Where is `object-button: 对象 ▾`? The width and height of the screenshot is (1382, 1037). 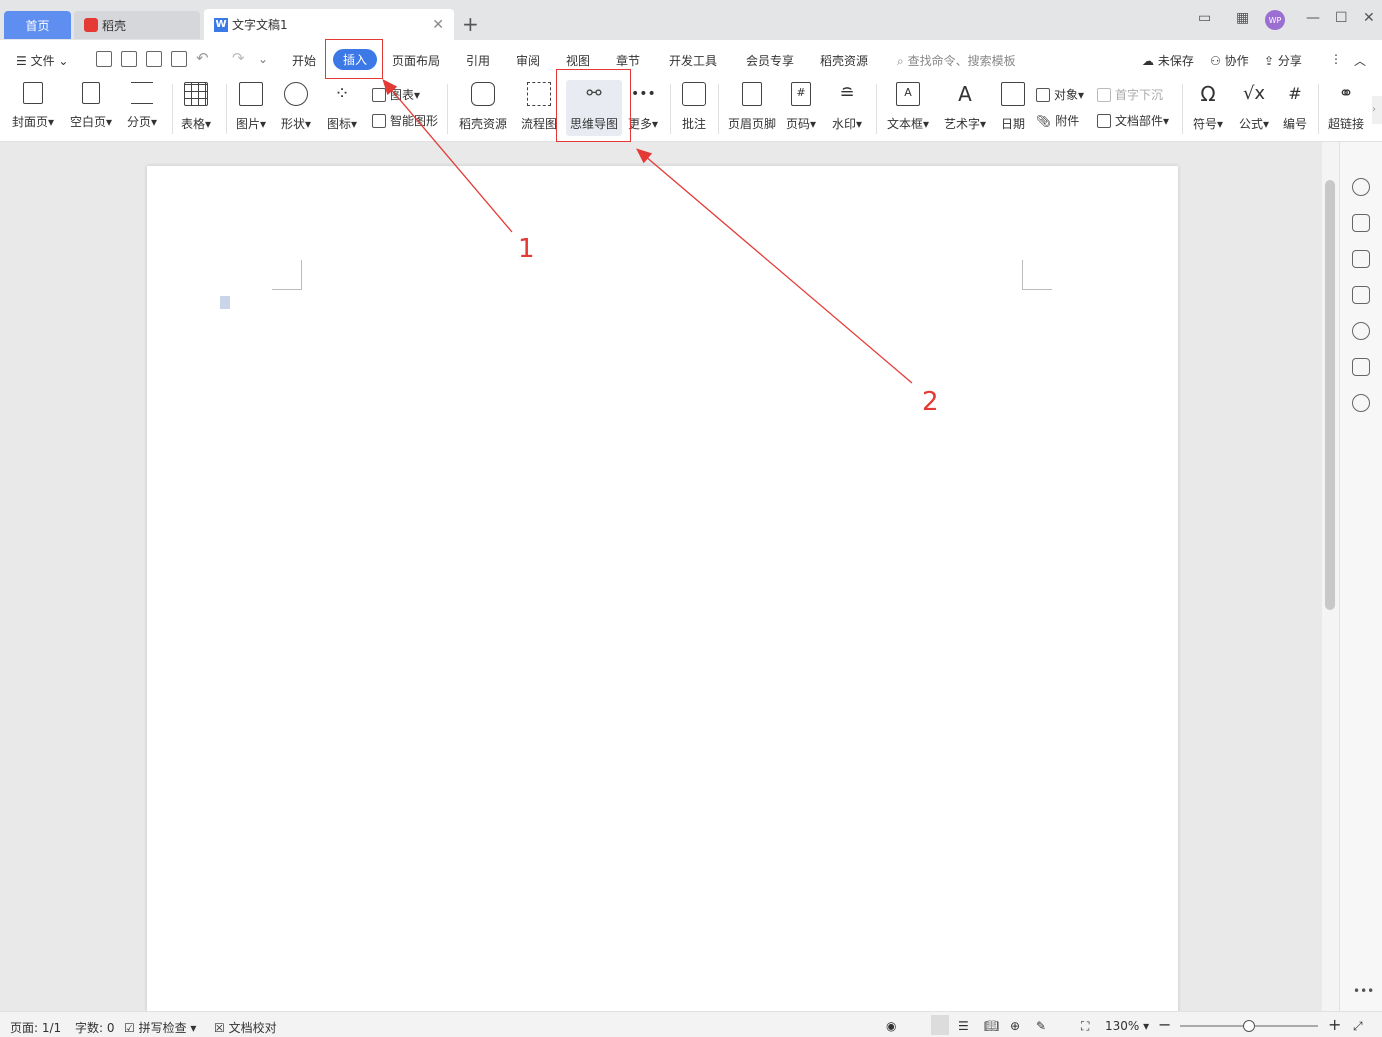 object-button: 对象 ▾ is located at coordinates (1060, 94).